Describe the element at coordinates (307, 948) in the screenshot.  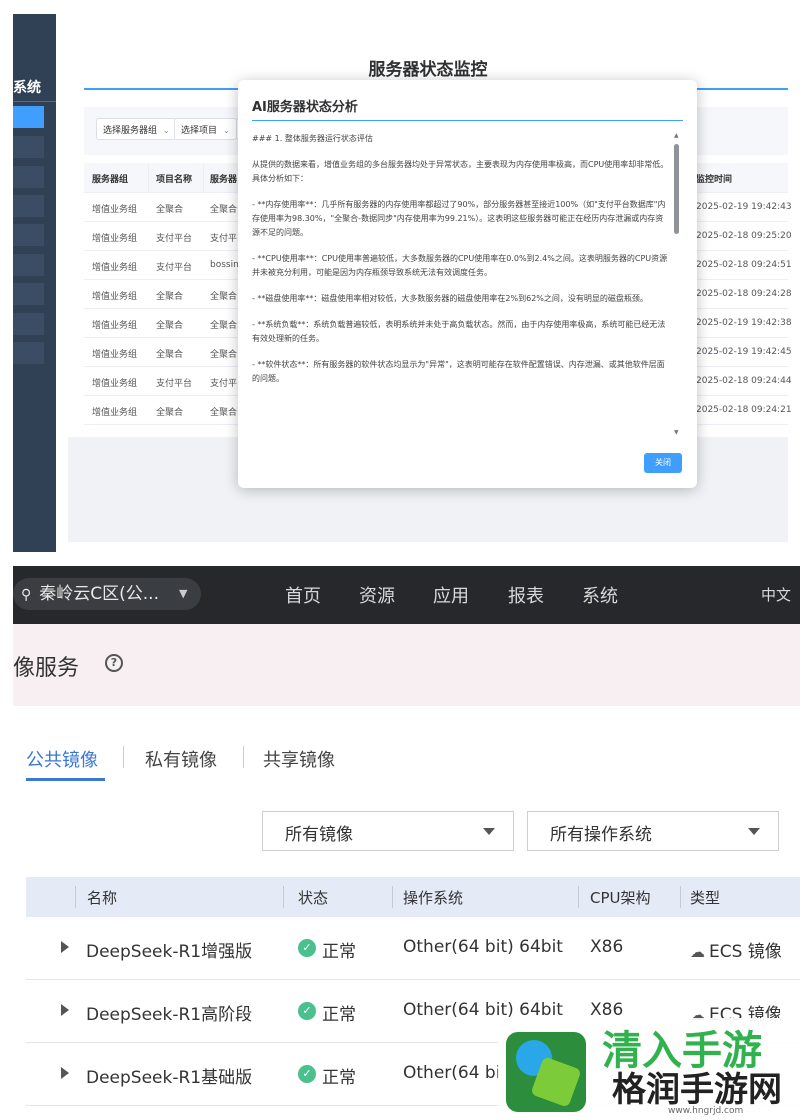
I see `check-circle-icon: ✓` at that location.